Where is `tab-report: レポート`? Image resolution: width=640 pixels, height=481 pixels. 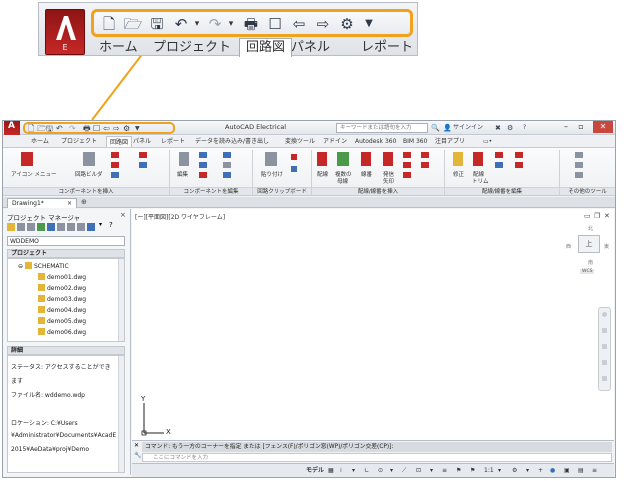 tab-report: レポート is located at coordinates (173, 141).